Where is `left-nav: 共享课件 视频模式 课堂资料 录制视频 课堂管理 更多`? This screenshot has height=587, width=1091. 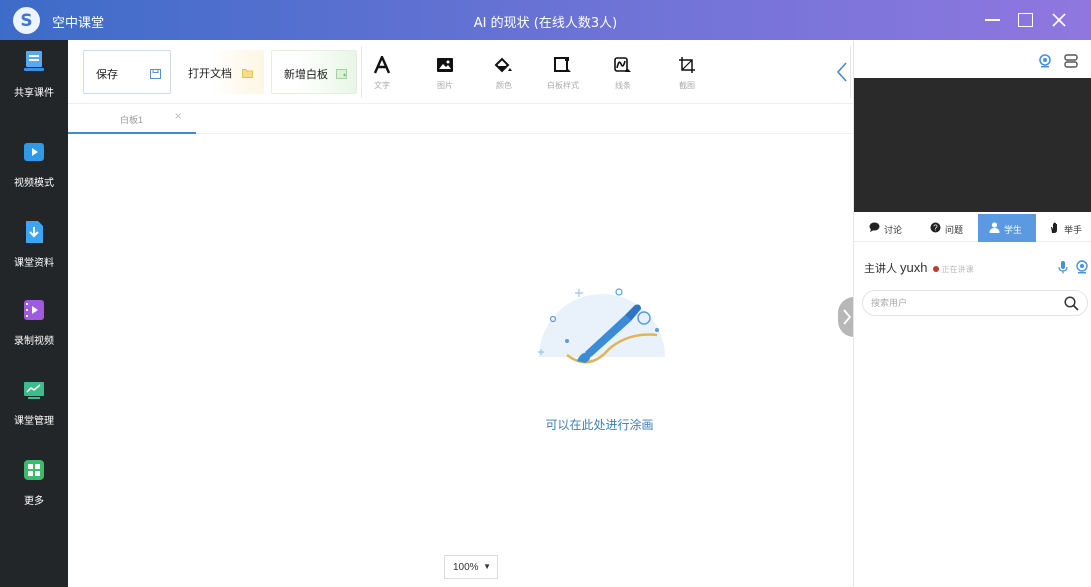 left-nav: 共享课件 视频模式 课堂资料 录制视频 课堂管理 更多 is located at coordinates (34, 313).